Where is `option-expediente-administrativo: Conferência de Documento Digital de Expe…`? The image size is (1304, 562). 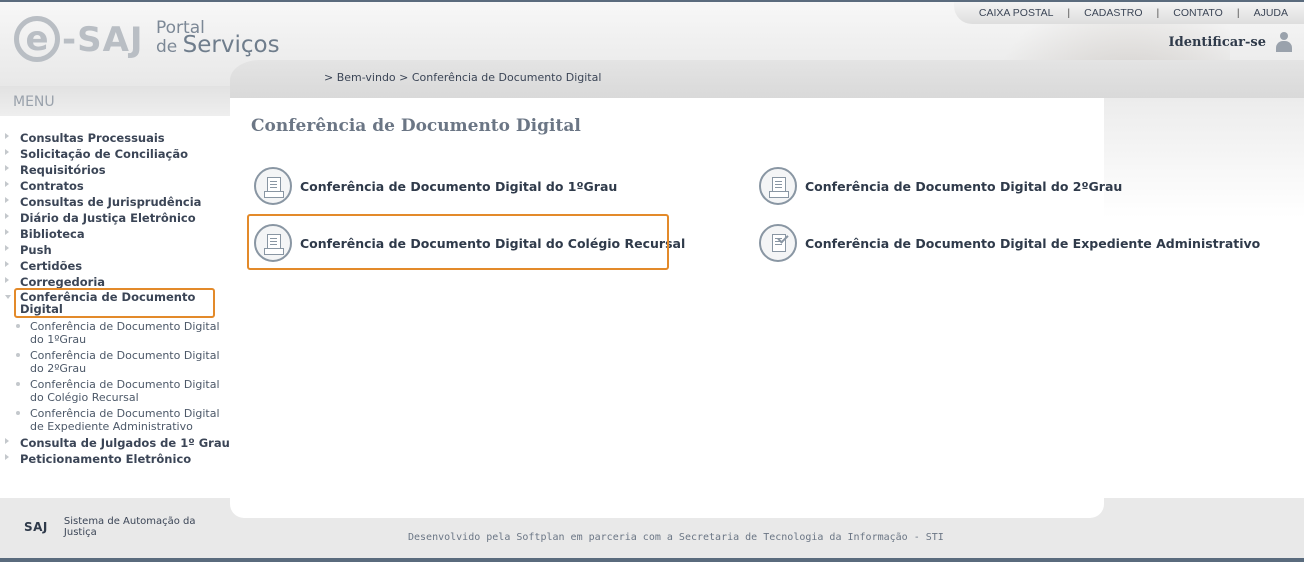 option-expediente-administrativo: Conferência de Documento Digital de Expe… is located at coordinates (1009, 243).